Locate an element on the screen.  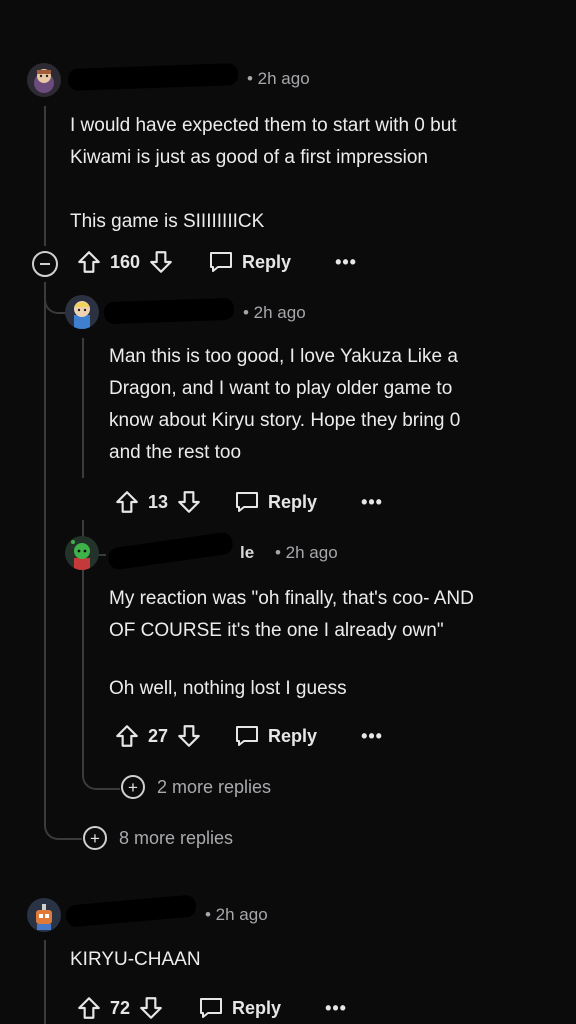
collapse-icon is located at coordinates (45, 264).